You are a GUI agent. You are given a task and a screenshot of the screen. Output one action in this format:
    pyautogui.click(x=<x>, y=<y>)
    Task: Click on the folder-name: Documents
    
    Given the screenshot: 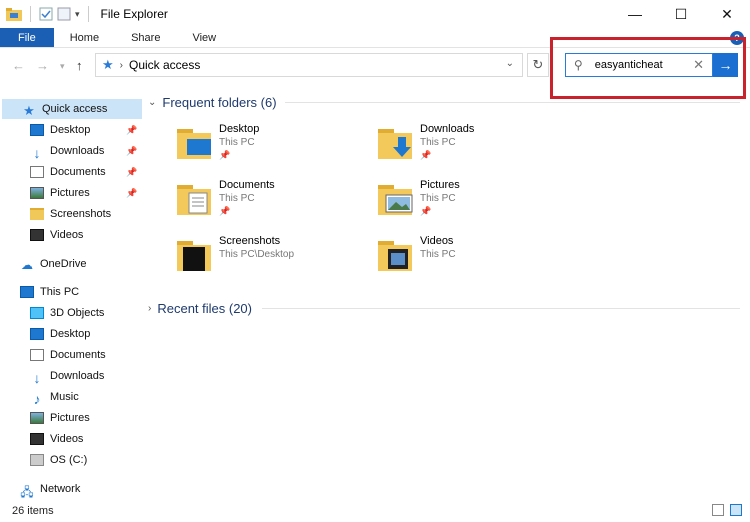 What is the action you would take?
    pyautogui.click(x=247, y=185)
    